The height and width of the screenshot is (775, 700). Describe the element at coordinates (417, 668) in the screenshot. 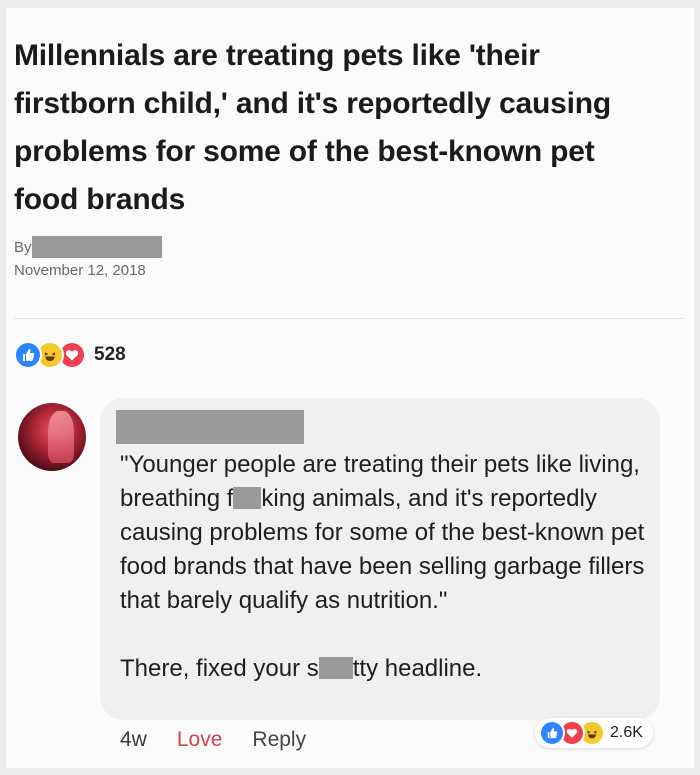

I see `comment-text-part: tty headline.` at that location.